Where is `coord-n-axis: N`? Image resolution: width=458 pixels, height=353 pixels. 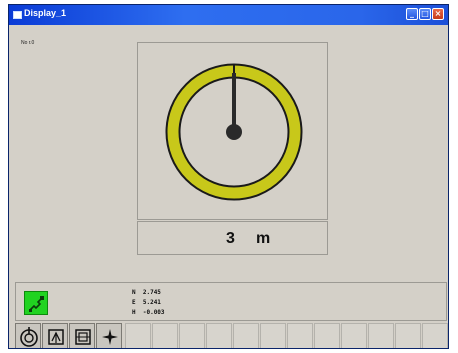 coord-n-axis: N is located at coordinates (134, 292).